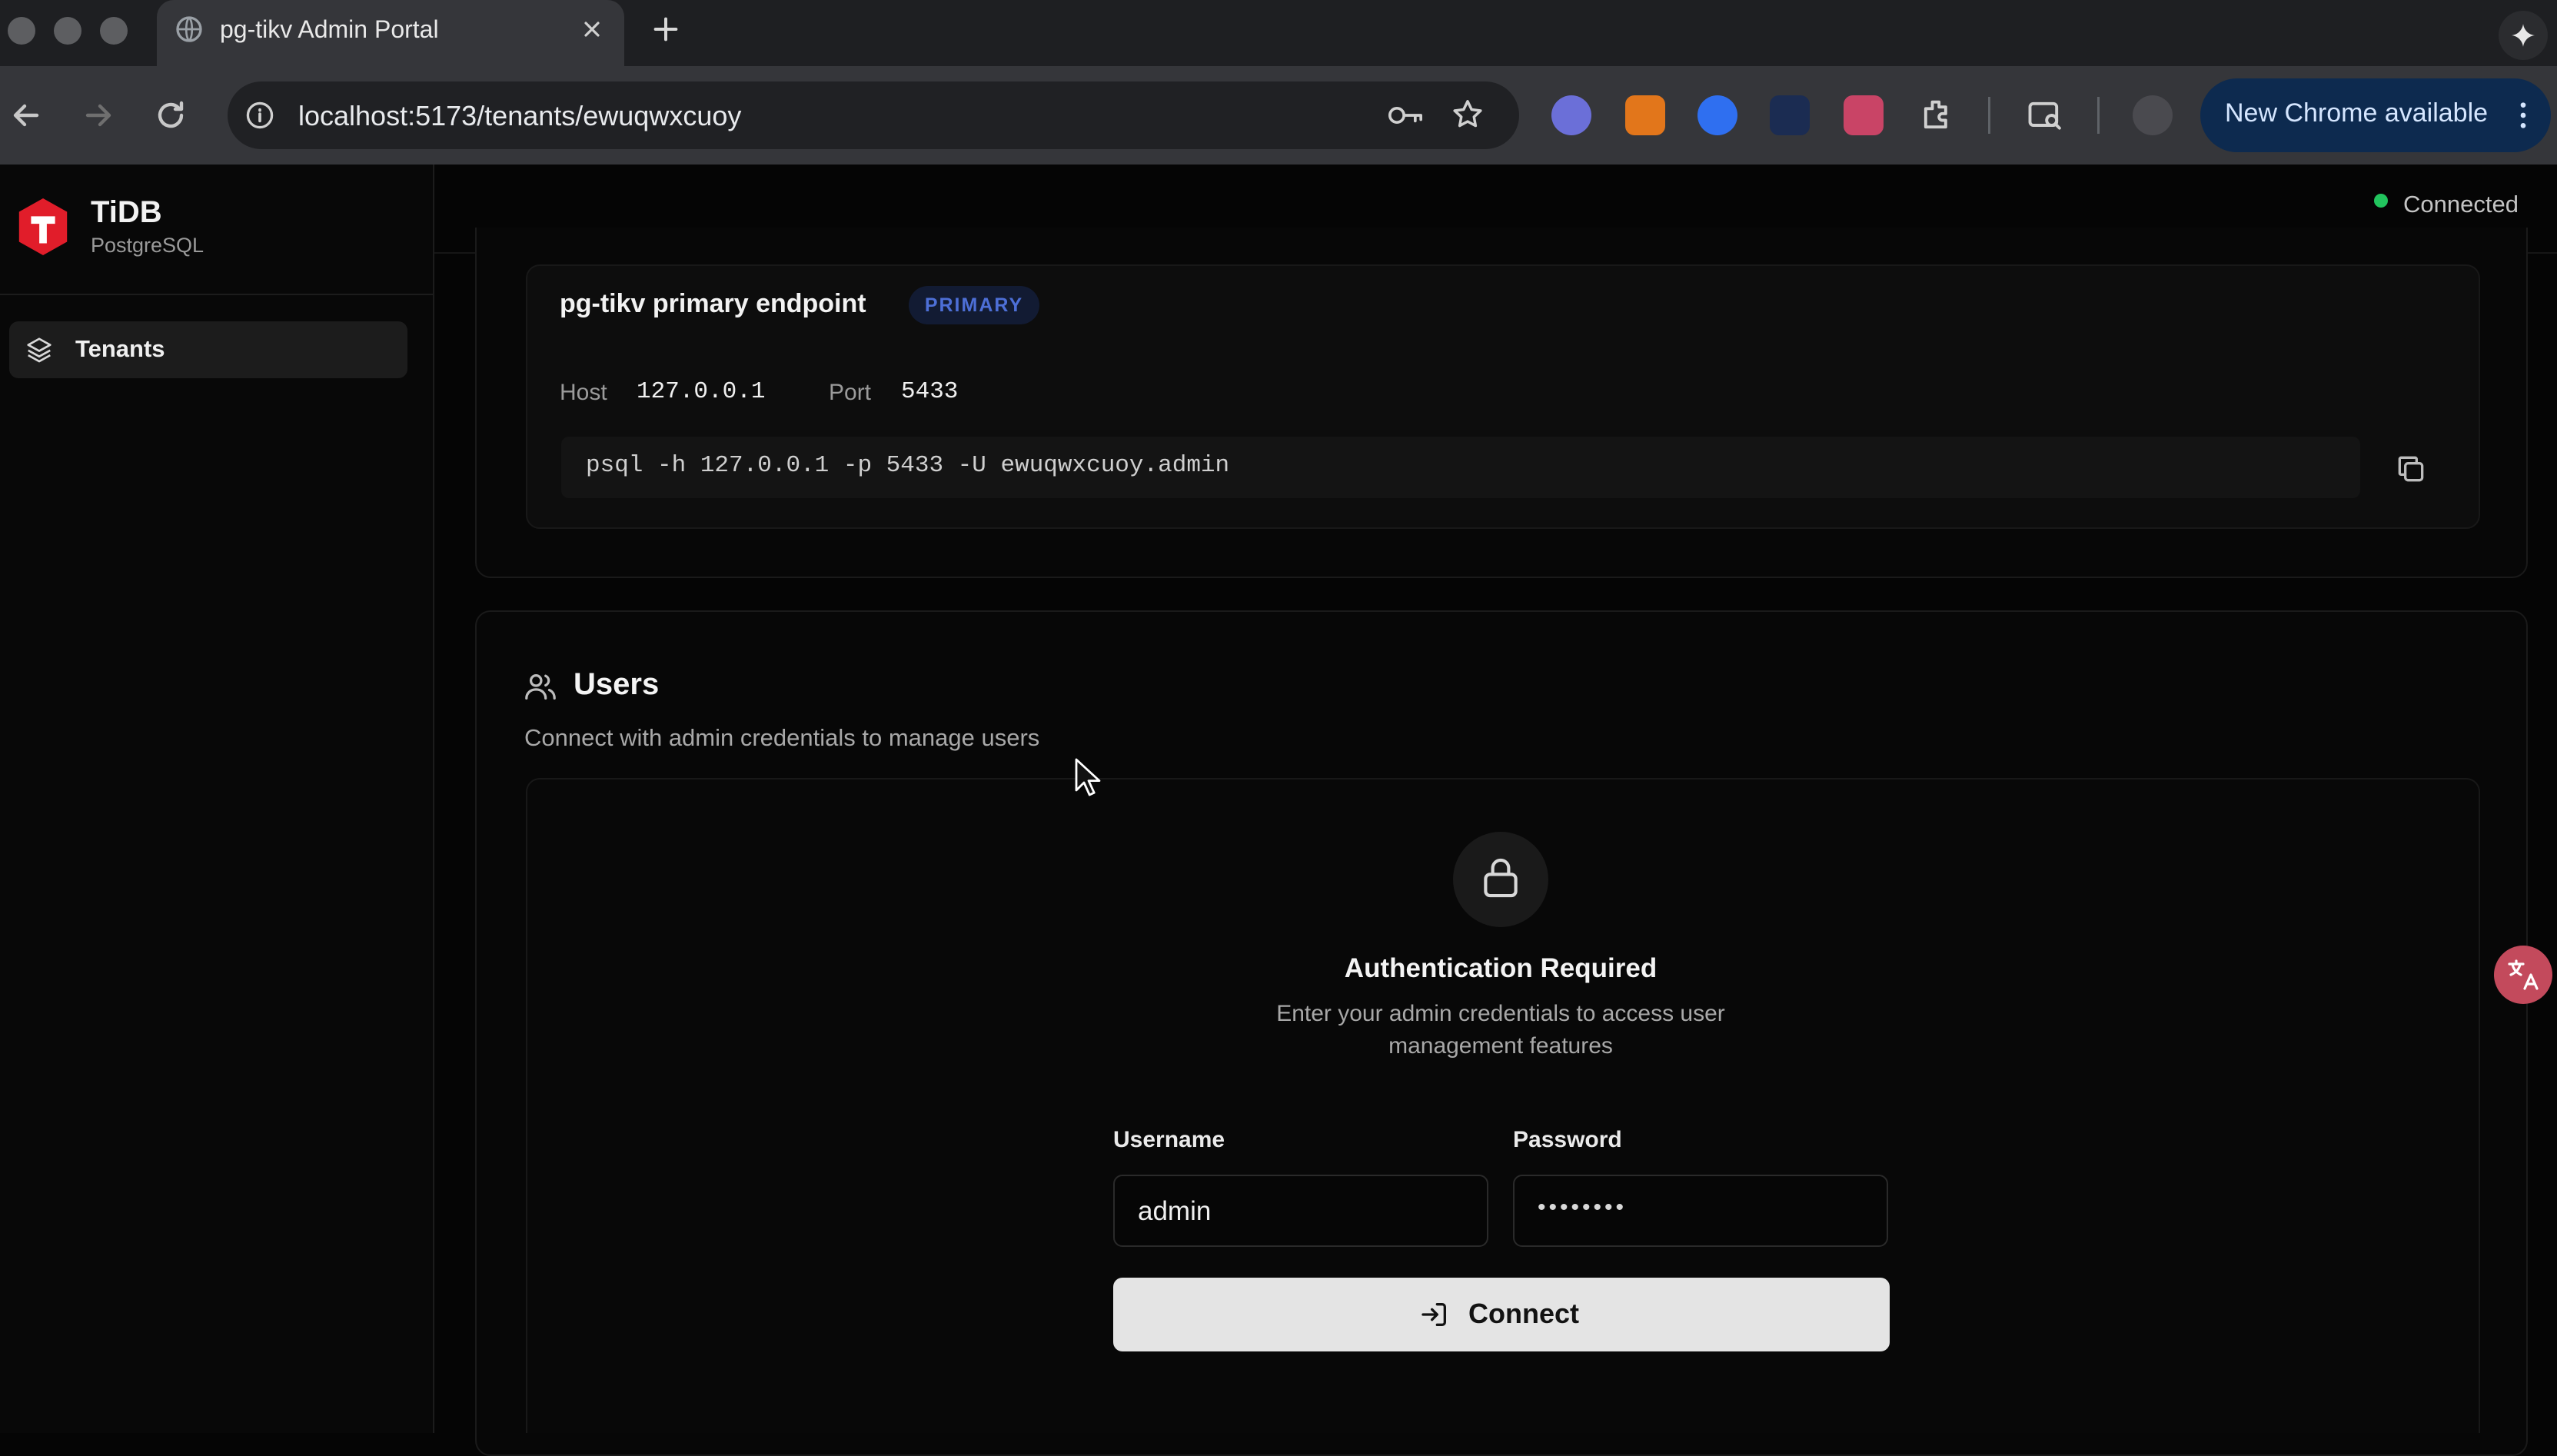  Describe the element at coordinates (1169, 1139) in the screenshot. I see `username-label: Username` at that location.